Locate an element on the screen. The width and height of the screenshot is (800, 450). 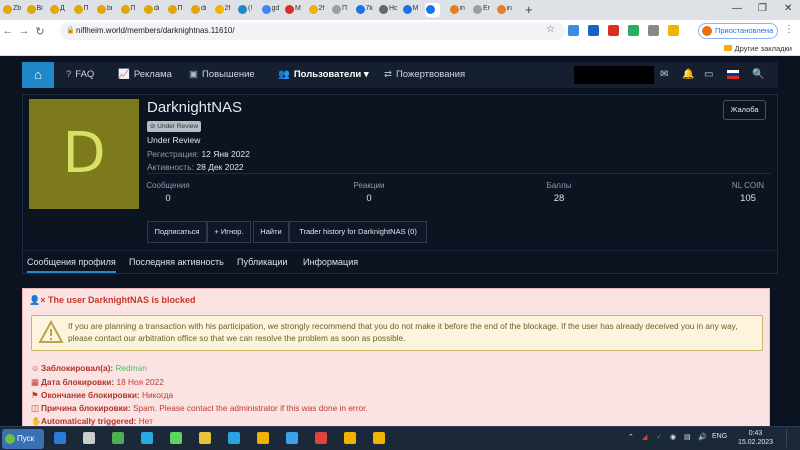
nav-item-faq: ? FAQ is located at coordinates (80, 75).